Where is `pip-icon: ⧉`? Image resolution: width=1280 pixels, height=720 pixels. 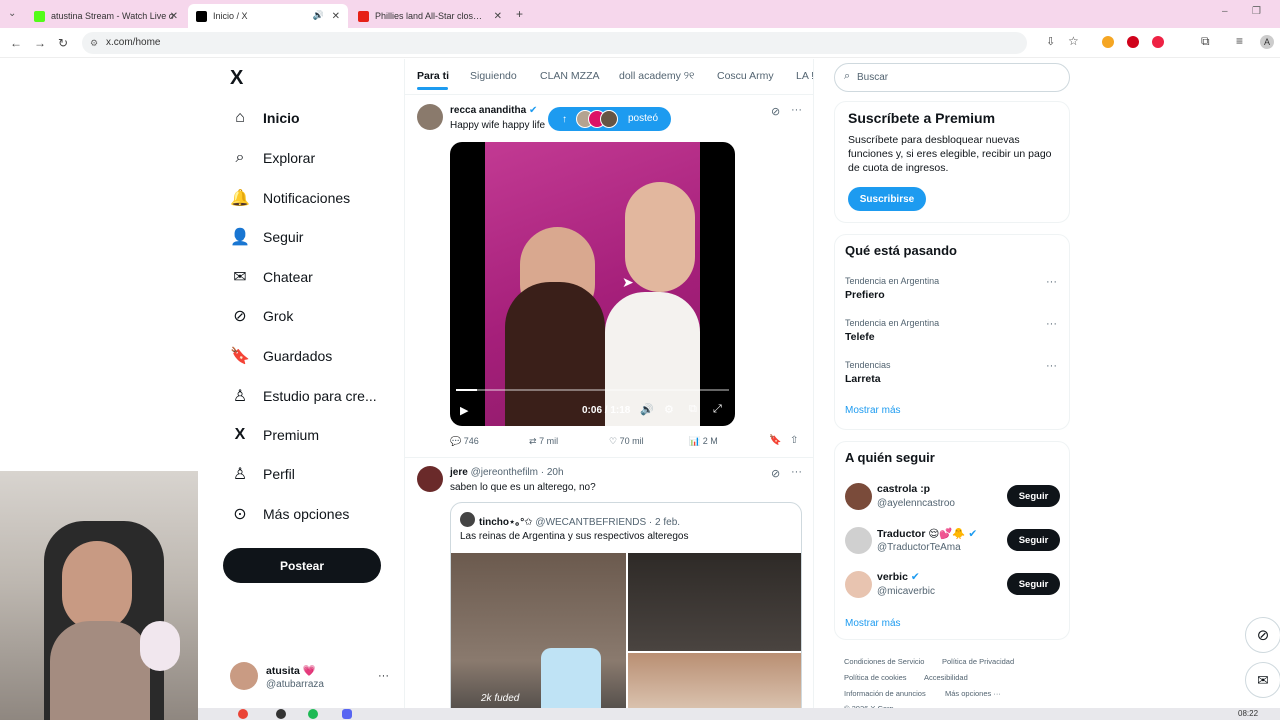
pip-icon: ⧉ is located at coordinates (693, 409).